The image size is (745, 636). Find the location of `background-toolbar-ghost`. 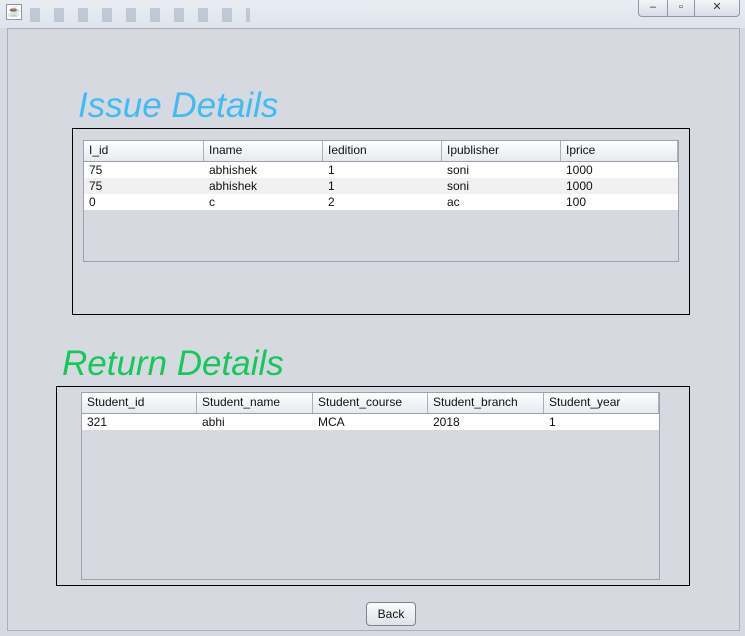

background-toolbar-ghost is located at coordinates (140, 15).